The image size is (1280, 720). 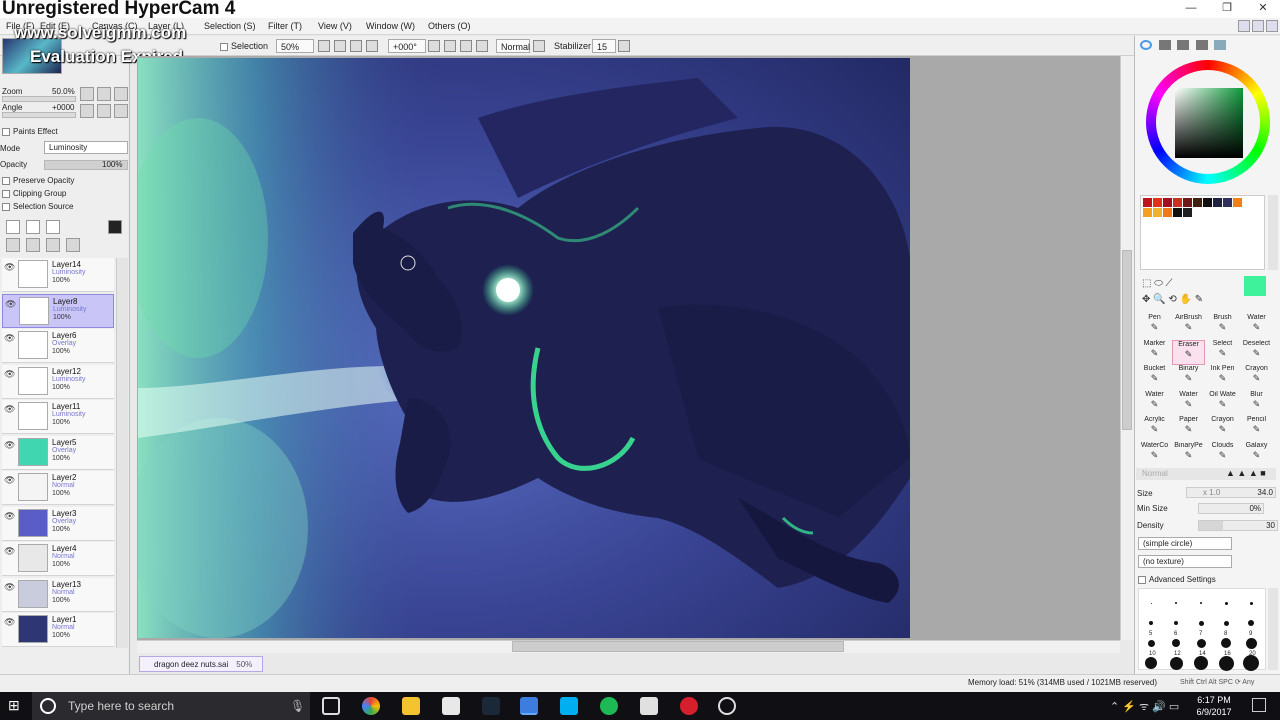 What do you see at coordinates (1209, 123) in the screenshot?
I see `saturation-value-square` at bounding box center [1209, 123].